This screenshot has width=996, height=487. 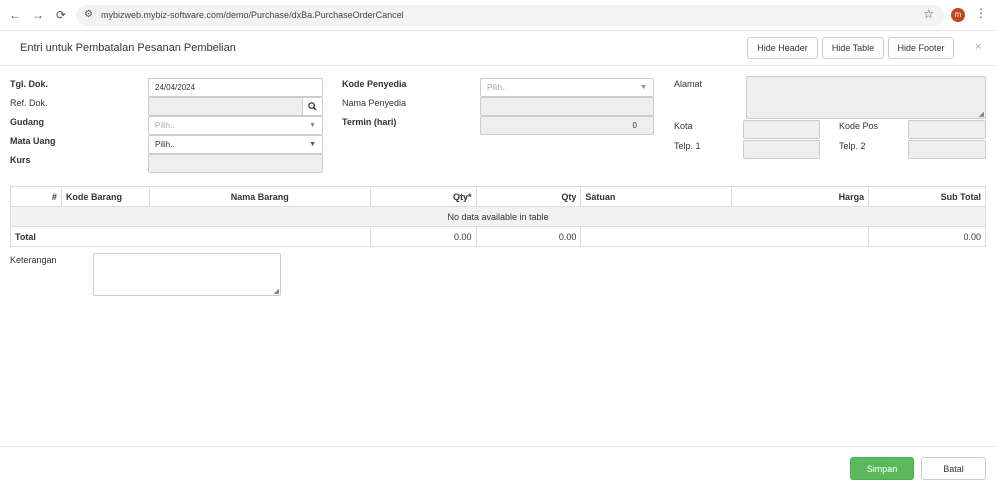 What do you see at coordinates (725, 236) in the screenshot?
I see `total-spacer` at bounding box center [725, 236].